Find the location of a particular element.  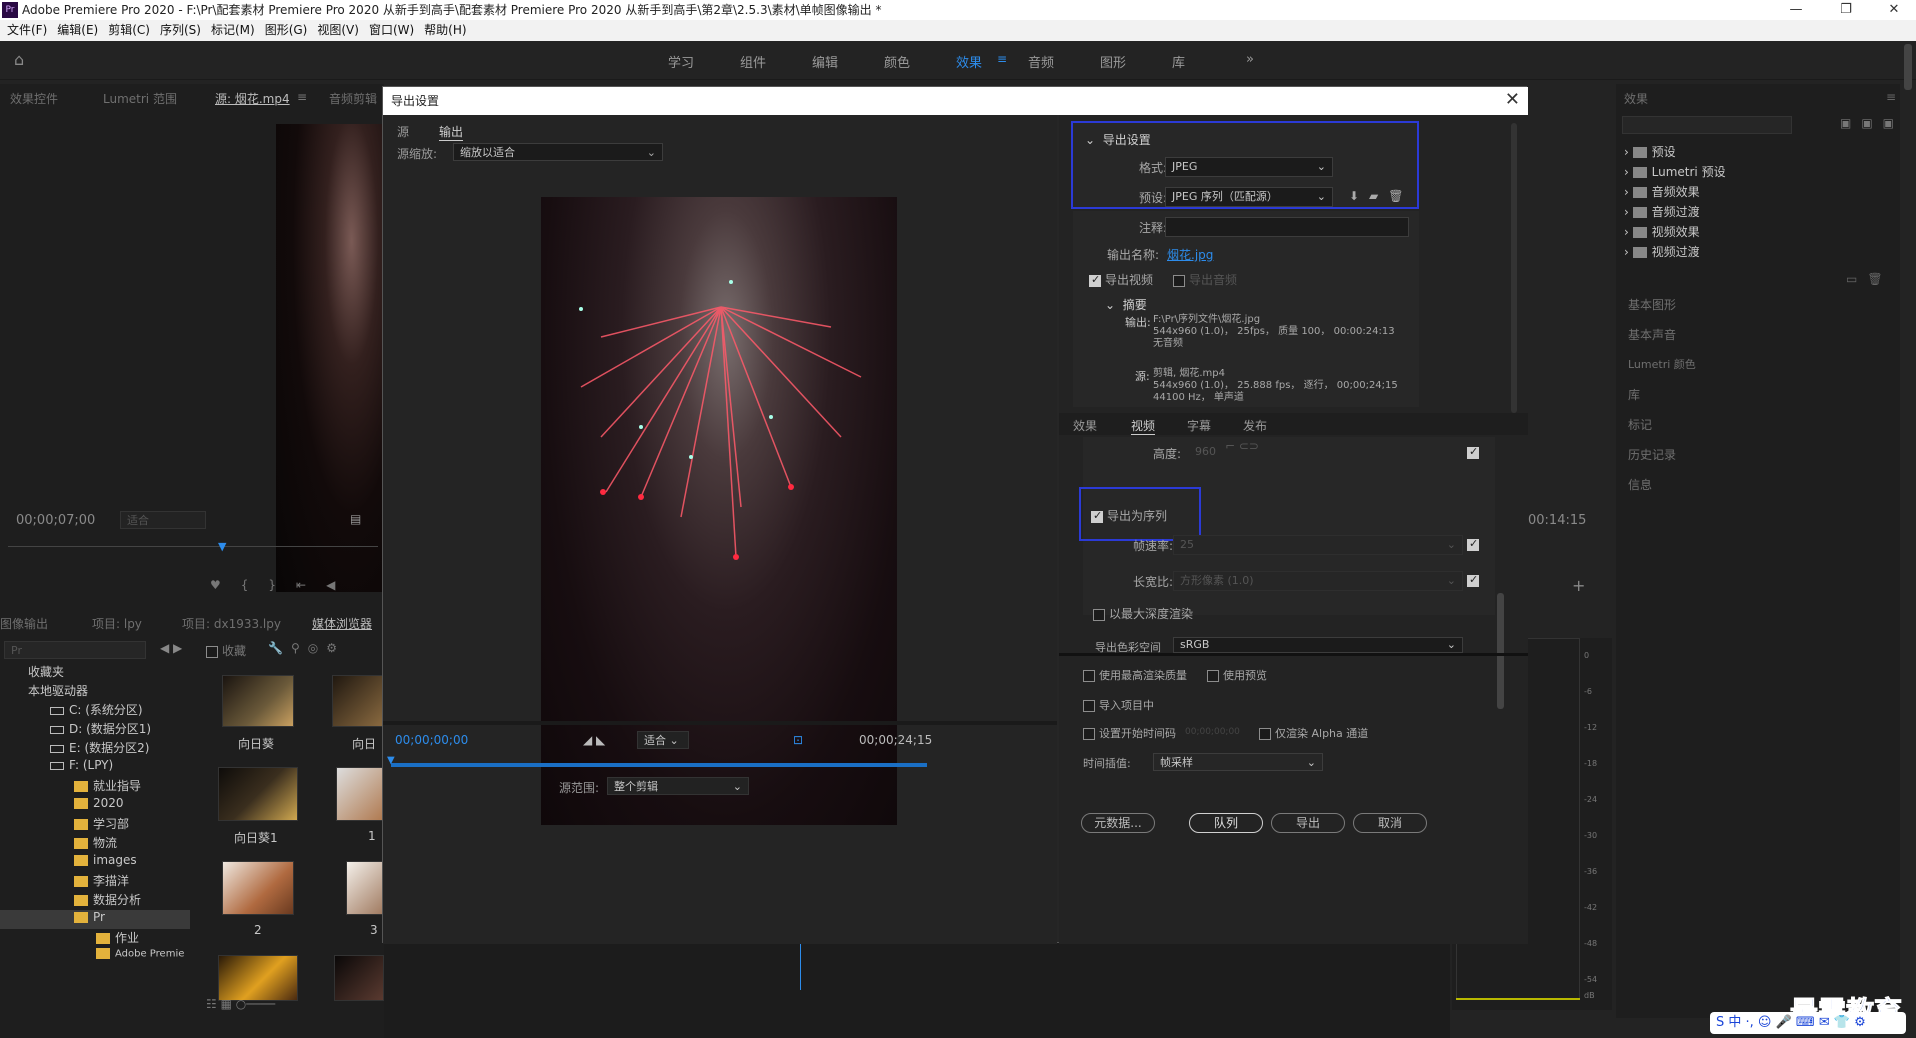

max-quality-checkbox: 使用最高渲染质量 is located at coordinates (1135, 675).